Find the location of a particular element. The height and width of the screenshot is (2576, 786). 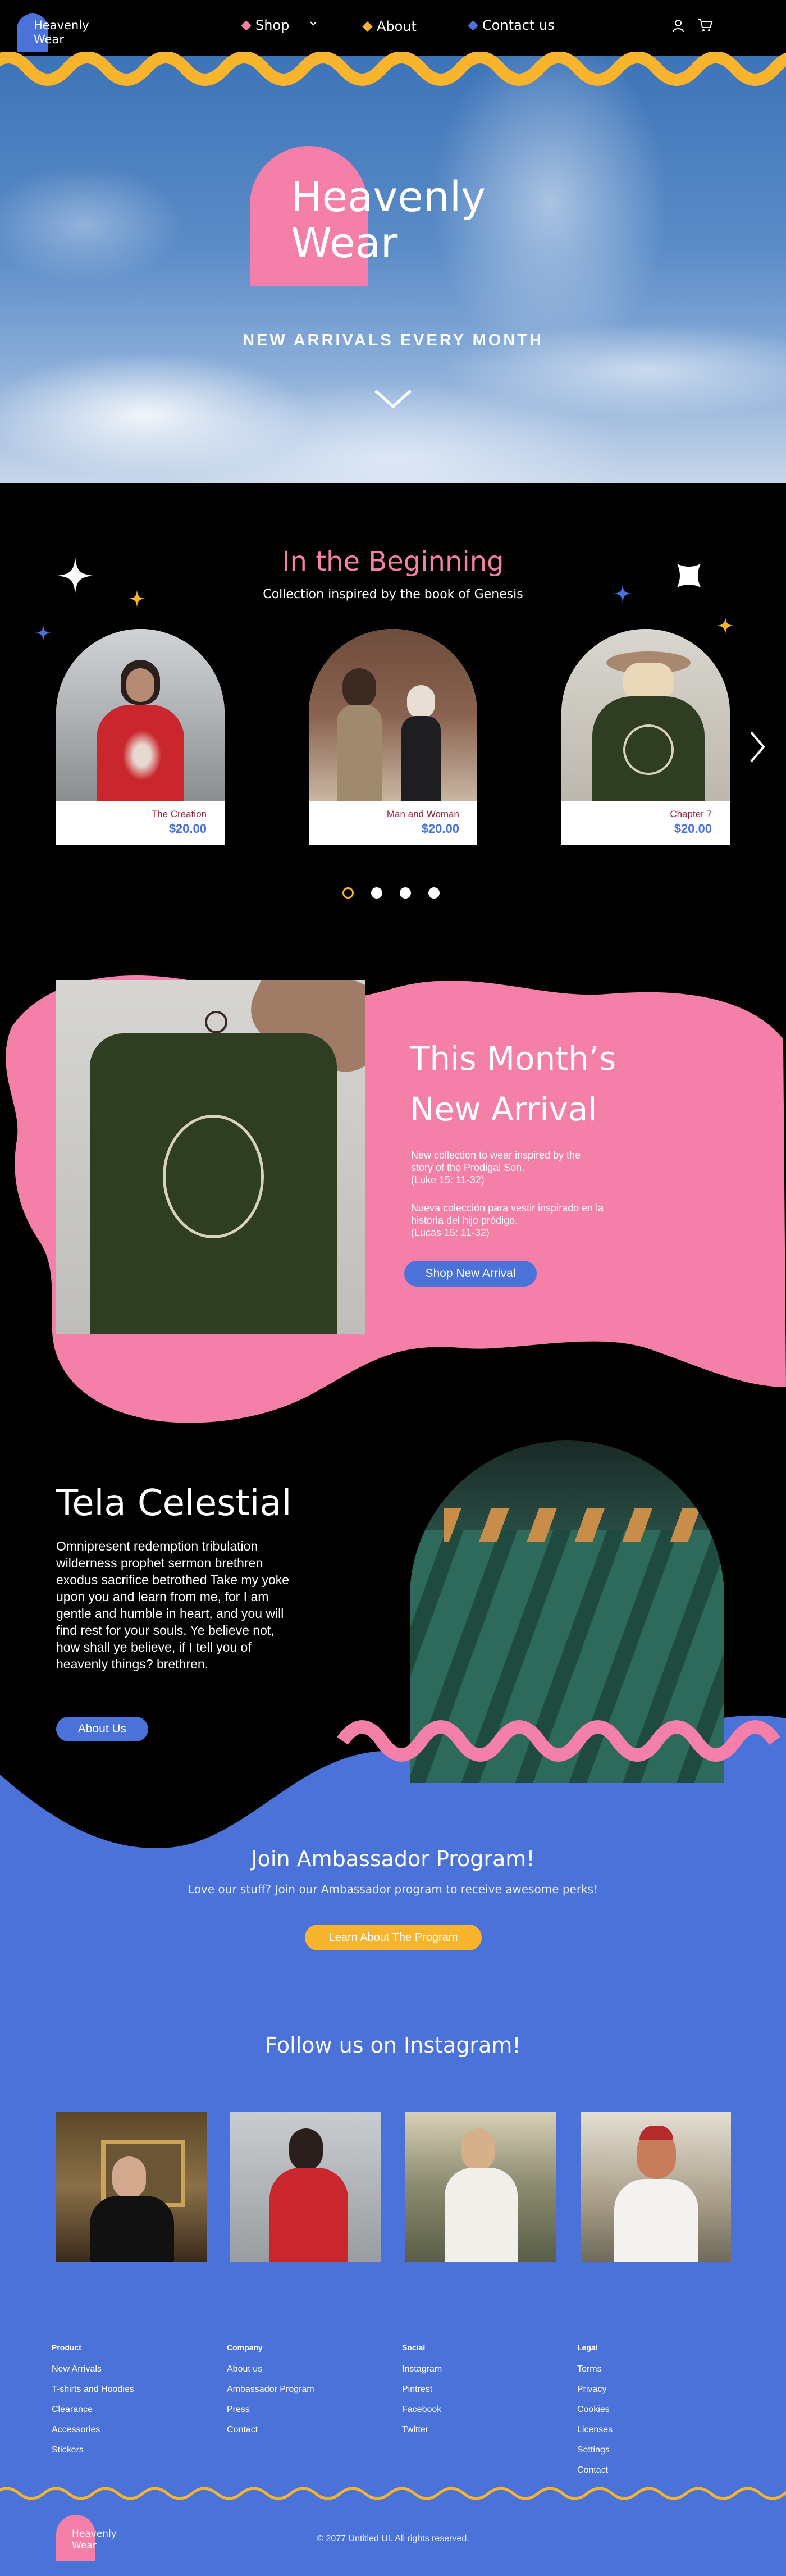

new-arrival-text-line: story of the Prodigal Son. is located at coordinates (468, 1167).